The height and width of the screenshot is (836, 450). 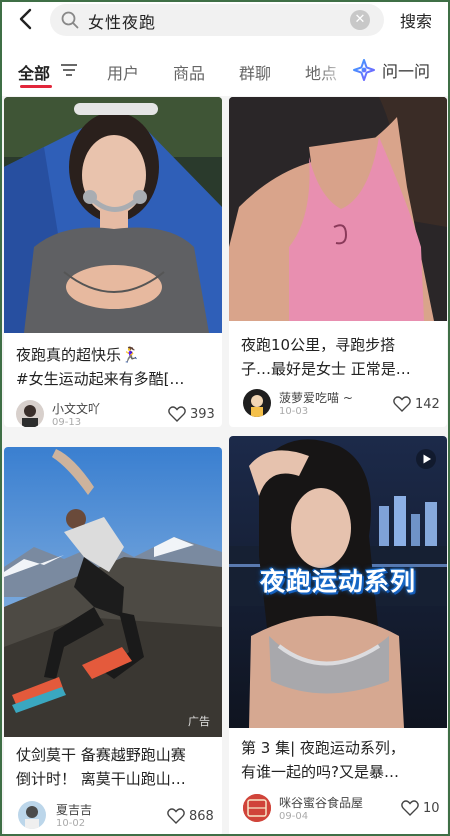 What do you see at coordinates (189, 72) in the screenshot?
I see `tab-goods: 商品` at bounding box center [189, 72].